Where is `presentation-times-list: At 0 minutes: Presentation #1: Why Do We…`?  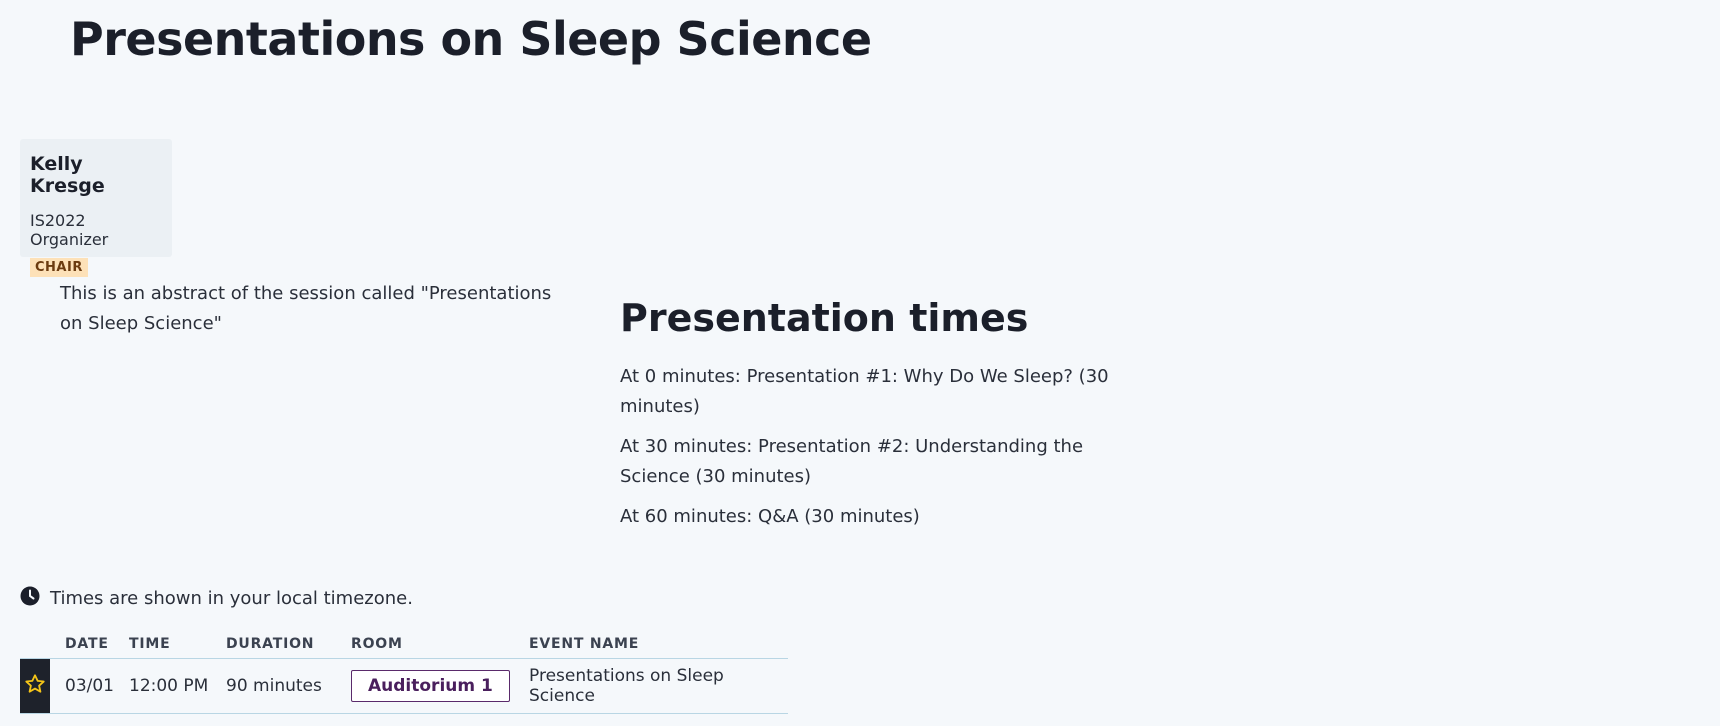
presentation-times-list: At 0 minutes: Presentation #1: Why Do We… is located at coordinates (870, 452).